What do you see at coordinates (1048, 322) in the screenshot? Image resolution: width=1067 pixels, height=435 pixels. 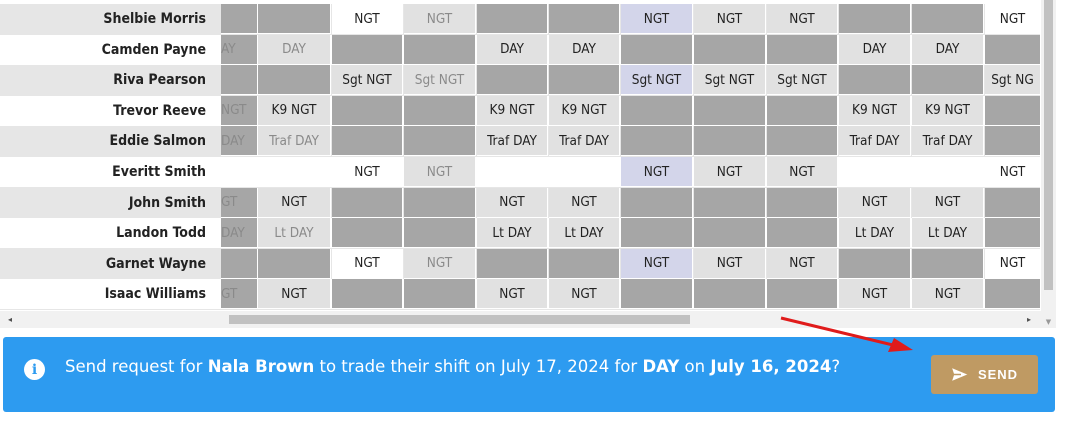 I see `scroll-down-arrow-icon: ▼` at bounding box center [1048, 322].